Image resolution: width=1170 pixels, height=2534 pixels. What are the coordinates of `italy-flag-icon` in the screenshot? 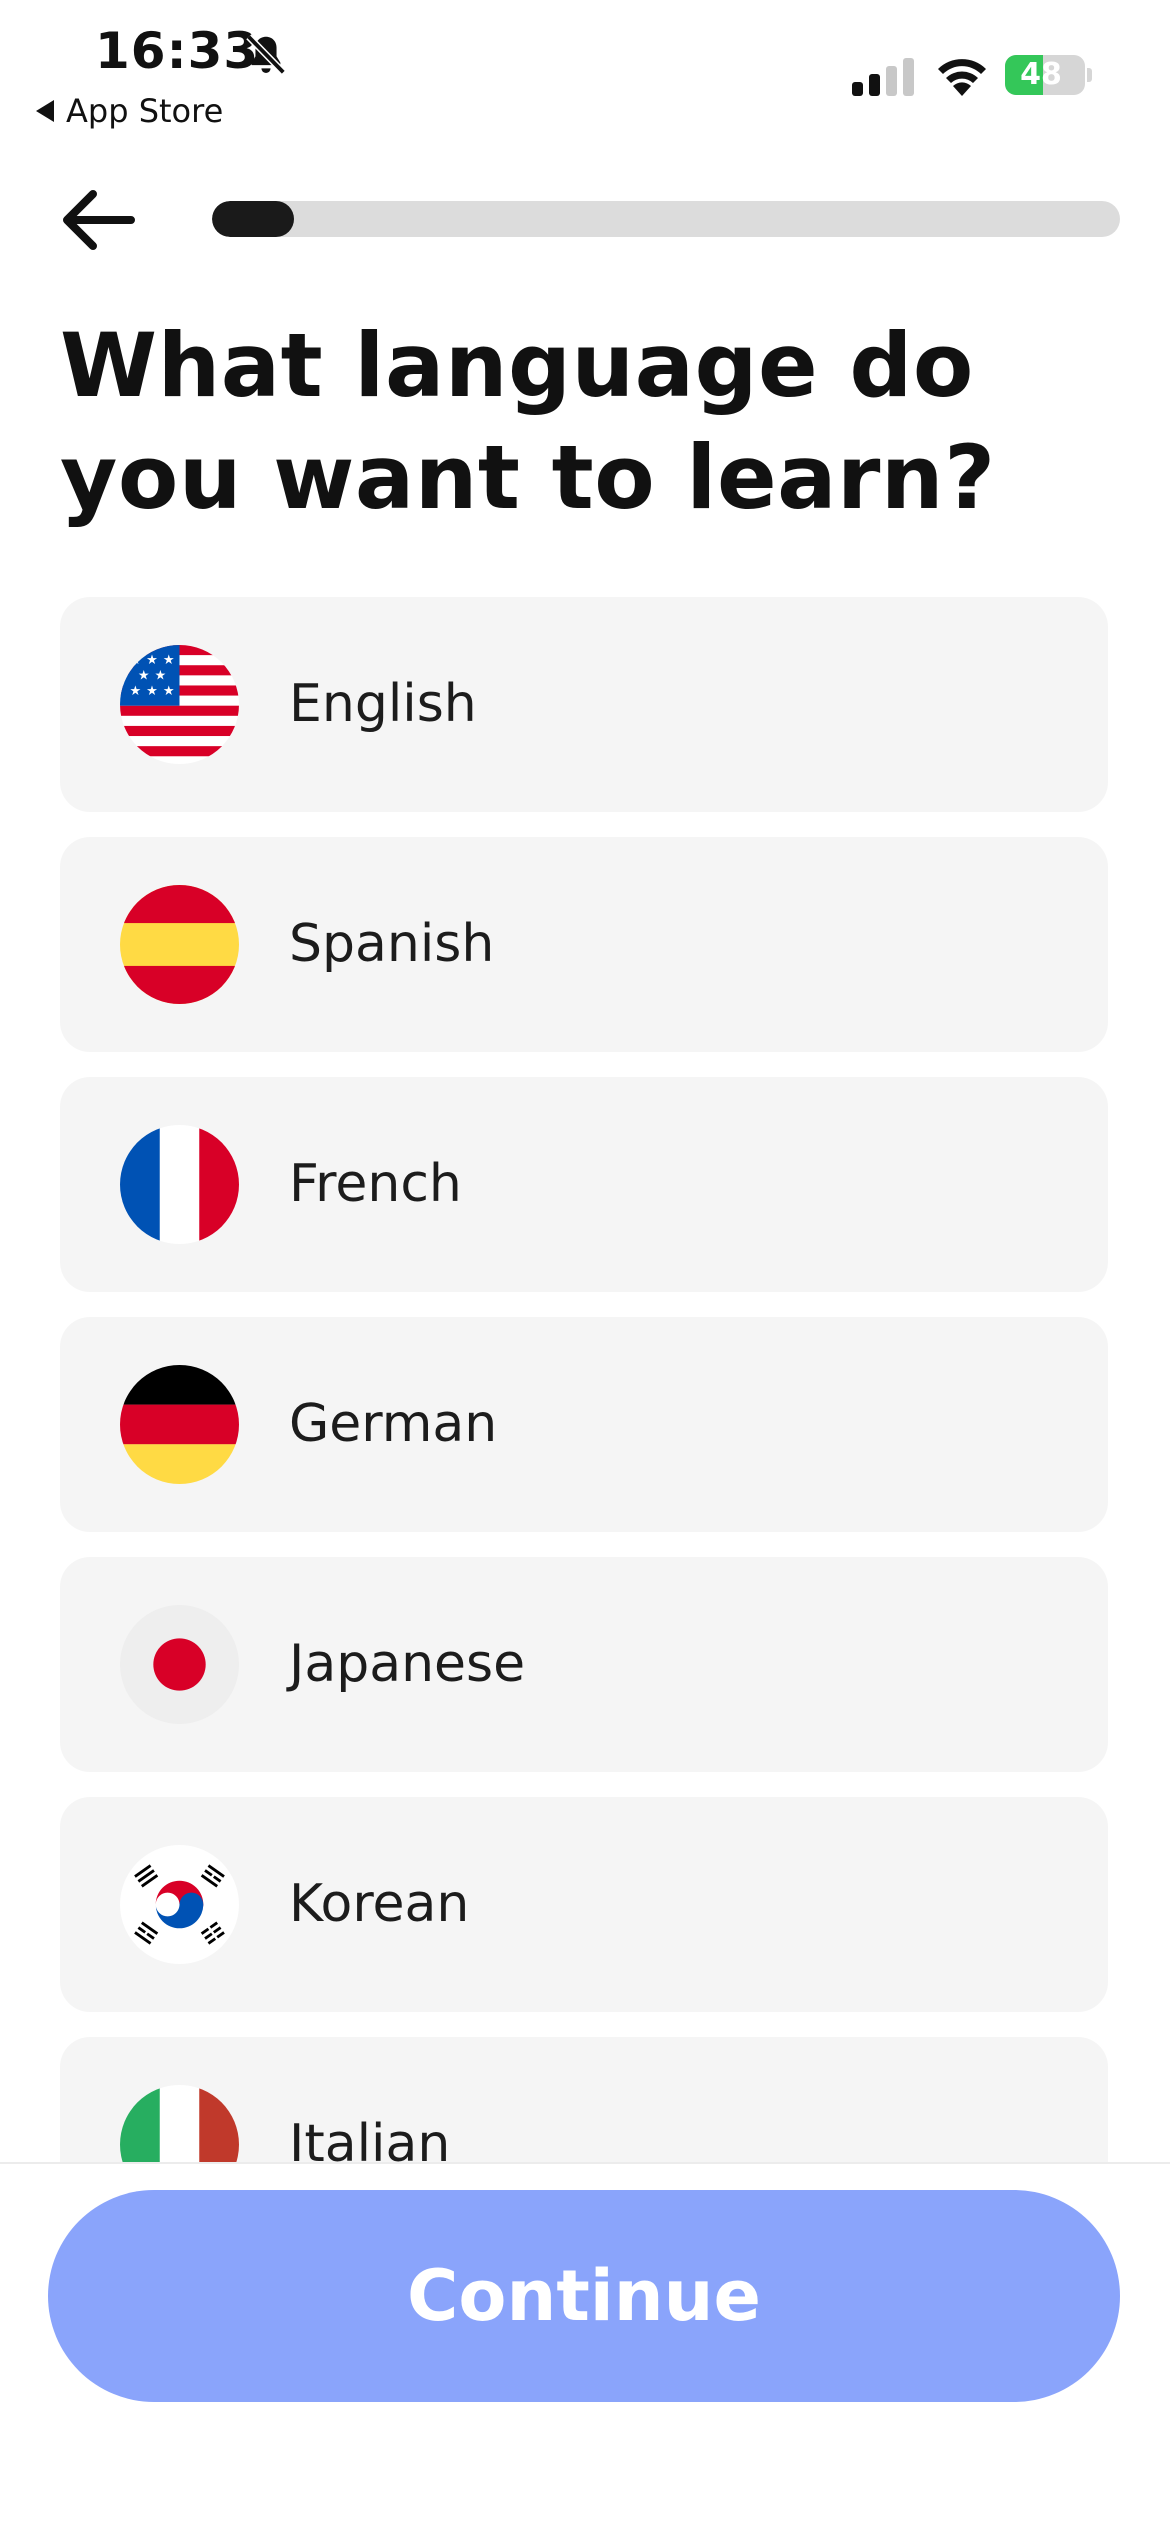 It's located at (179, 2123).